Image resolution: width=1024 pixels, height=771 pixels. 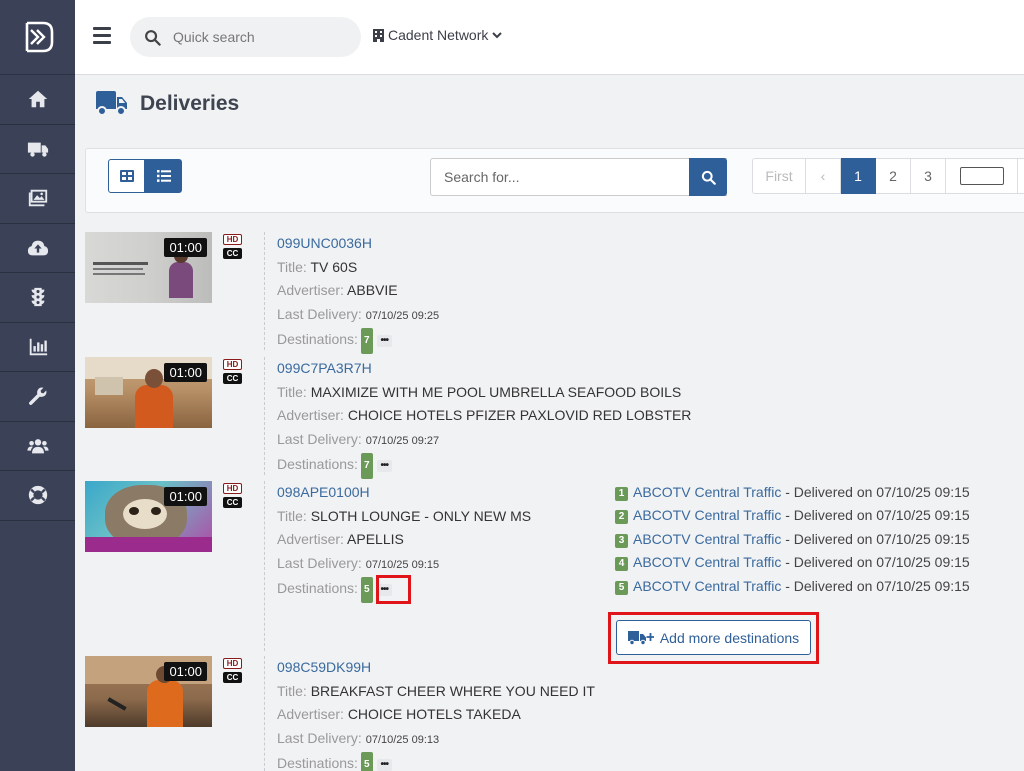 What do you see at coordinates (729, 637) in the screenshot?
I see `add-destinations-label: Add more destinations` at bounding box center [729, 637].